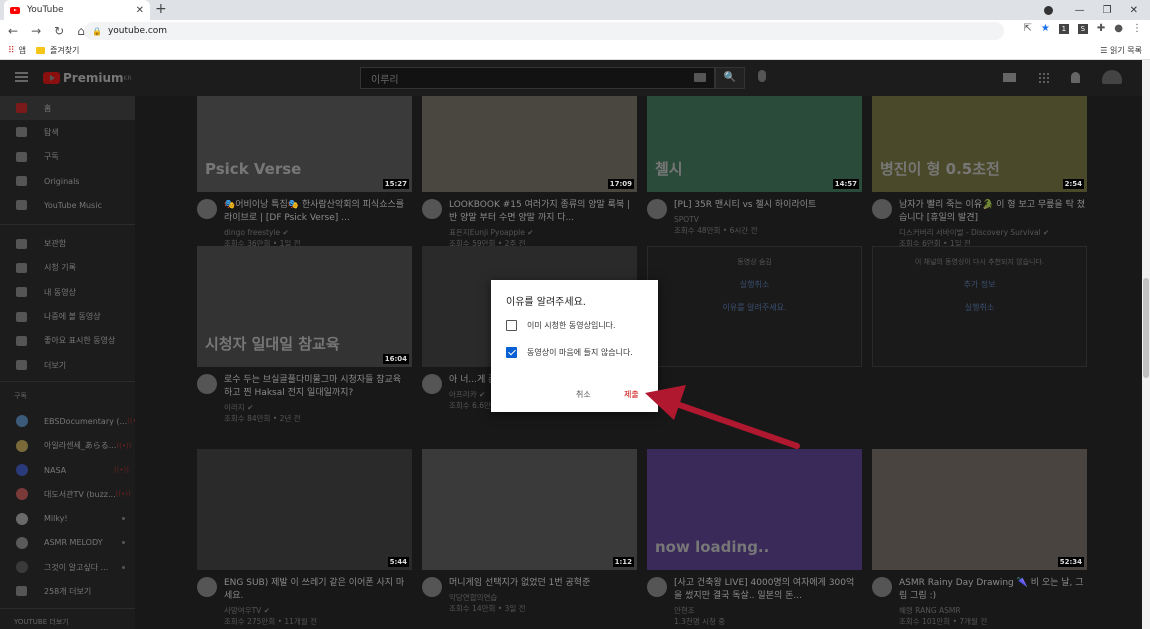  What do you see at coordinates (1080, 10) in the screenshot?
I see `minimize-icon: —` at bounding box center [1080, 10].